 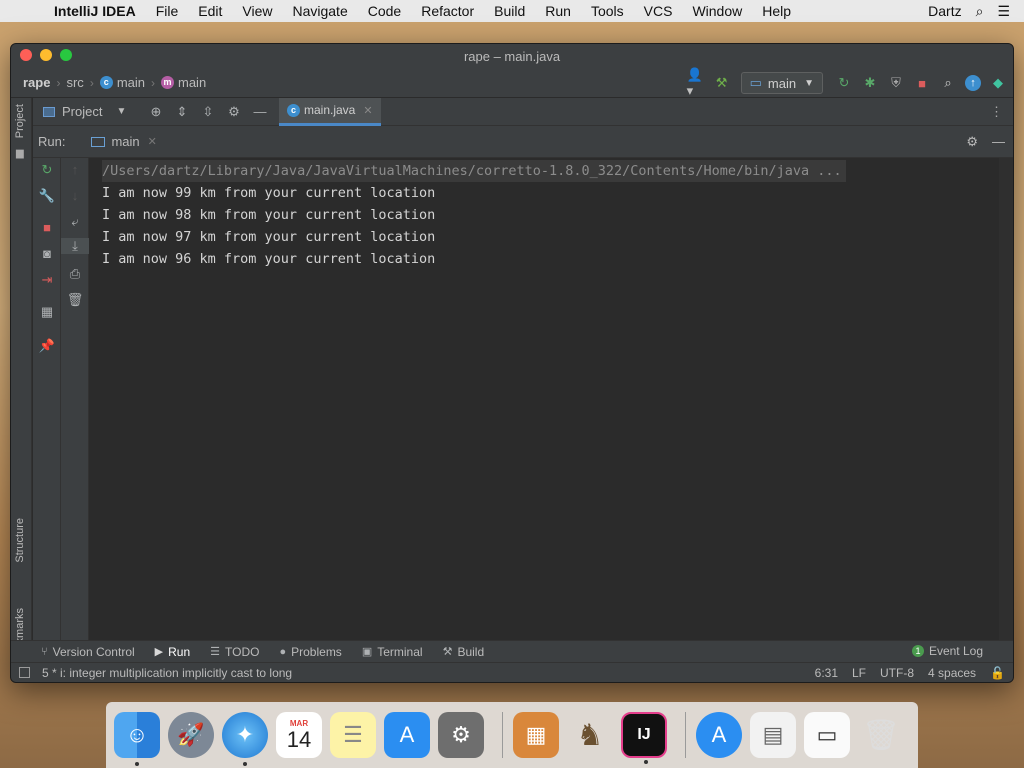 I want to click on pin-icon: 📌, so click(x=47, y=346).